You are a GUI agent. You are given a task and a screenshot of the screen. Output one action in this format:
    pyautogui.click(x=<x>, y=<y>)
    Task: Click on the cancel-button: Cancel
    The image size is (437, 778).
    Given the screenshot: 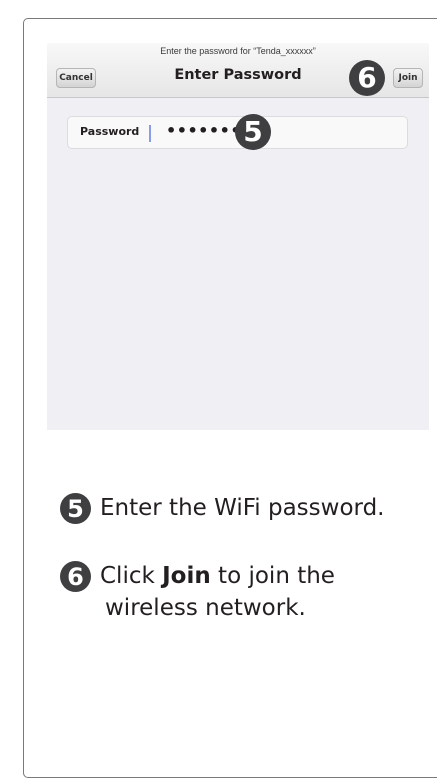 What is the action you would take?
    pyautogui.click(x=76, y=78)
    